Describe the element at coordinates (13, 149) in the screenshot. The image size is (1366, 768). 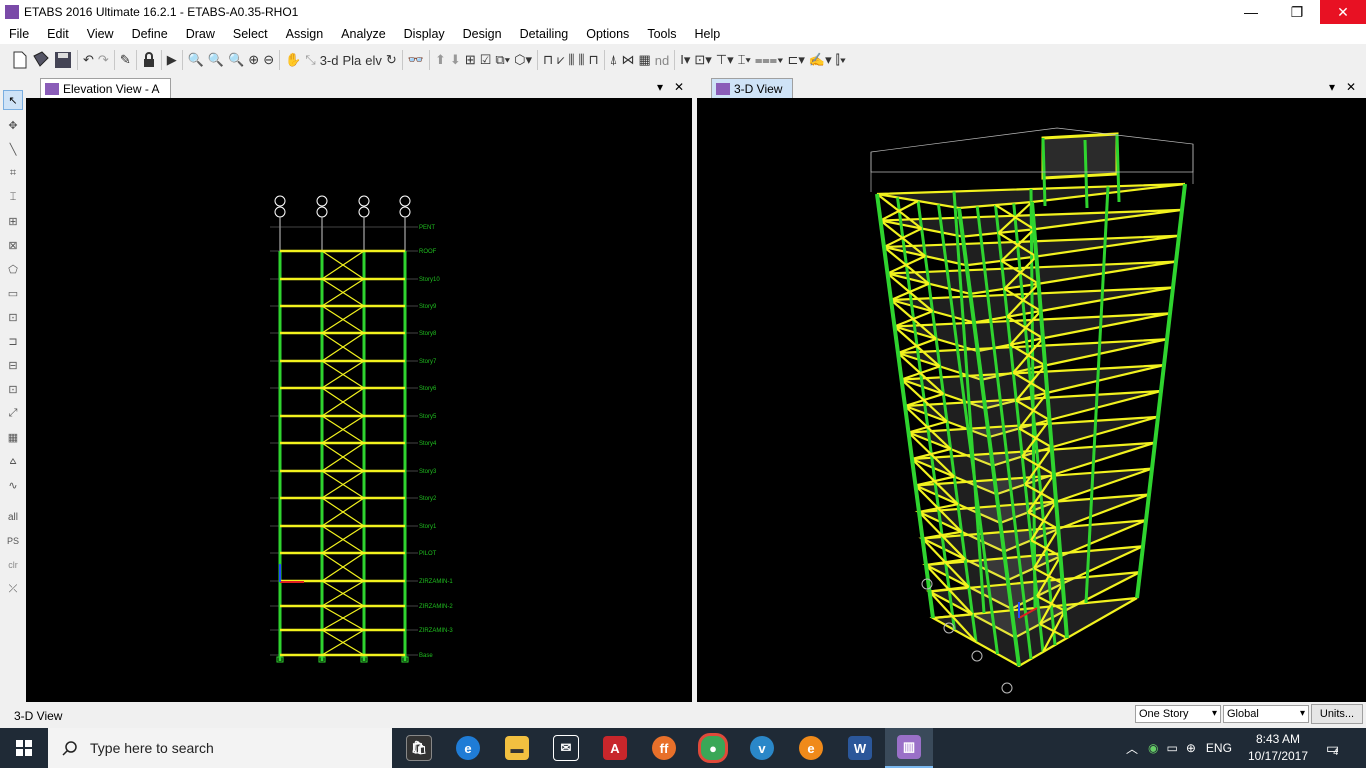
I see `draw-line-icon: ╲` at that location.